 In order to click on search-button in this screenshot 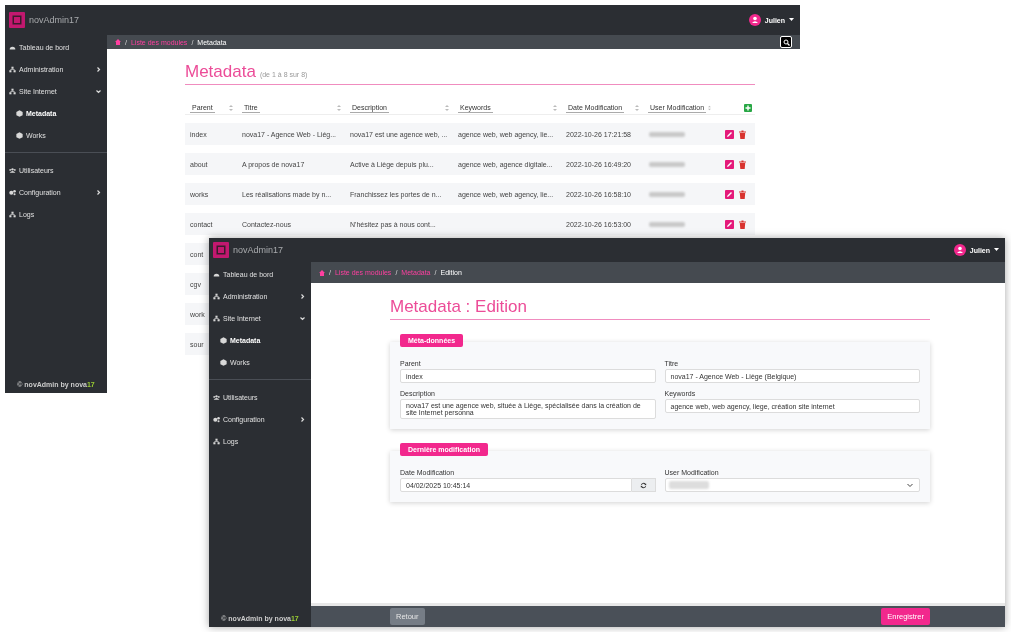, I will do `click(786, 42)`.